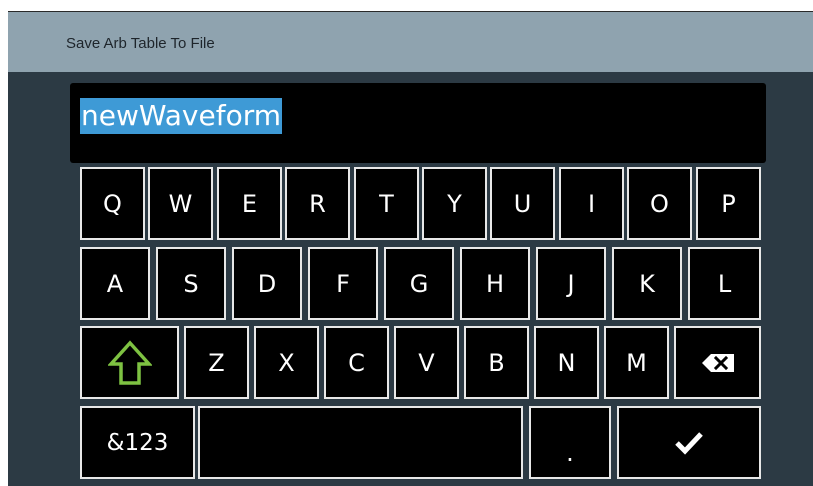 This screenshot has width=813, height=486. I want to click on key-label: V, so click(426, 362).